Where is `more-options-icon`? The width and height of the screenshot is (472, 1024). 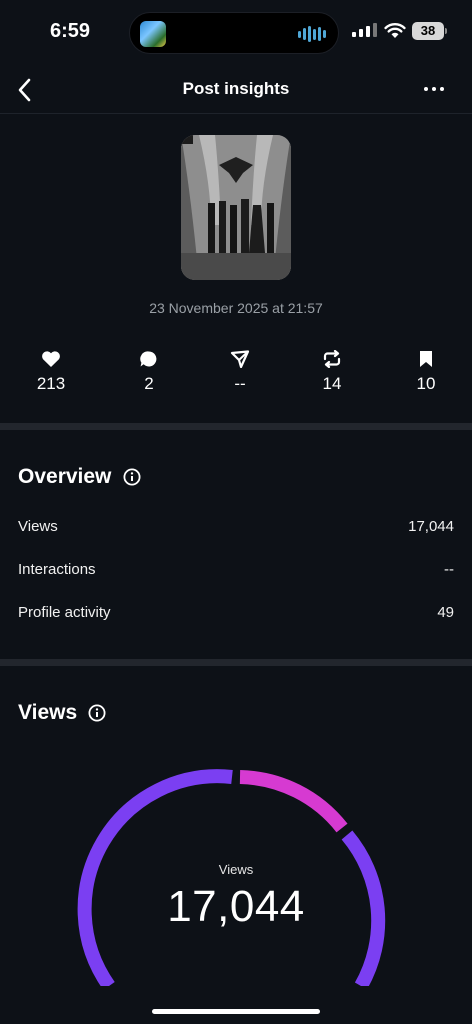 more-options-icon is located at coordinates (437, 89).